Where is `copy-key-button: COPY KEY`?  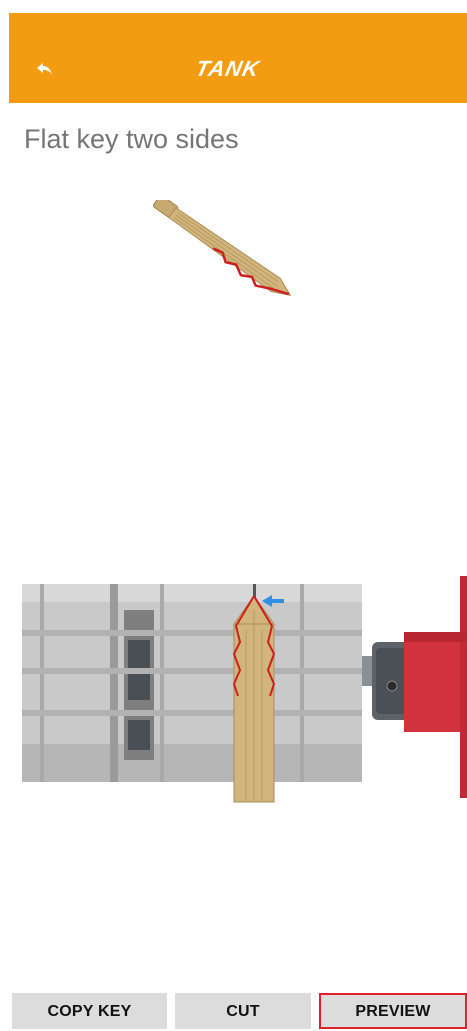
copy-key-button: COPY KEY is located at coordinates (89, 1011).